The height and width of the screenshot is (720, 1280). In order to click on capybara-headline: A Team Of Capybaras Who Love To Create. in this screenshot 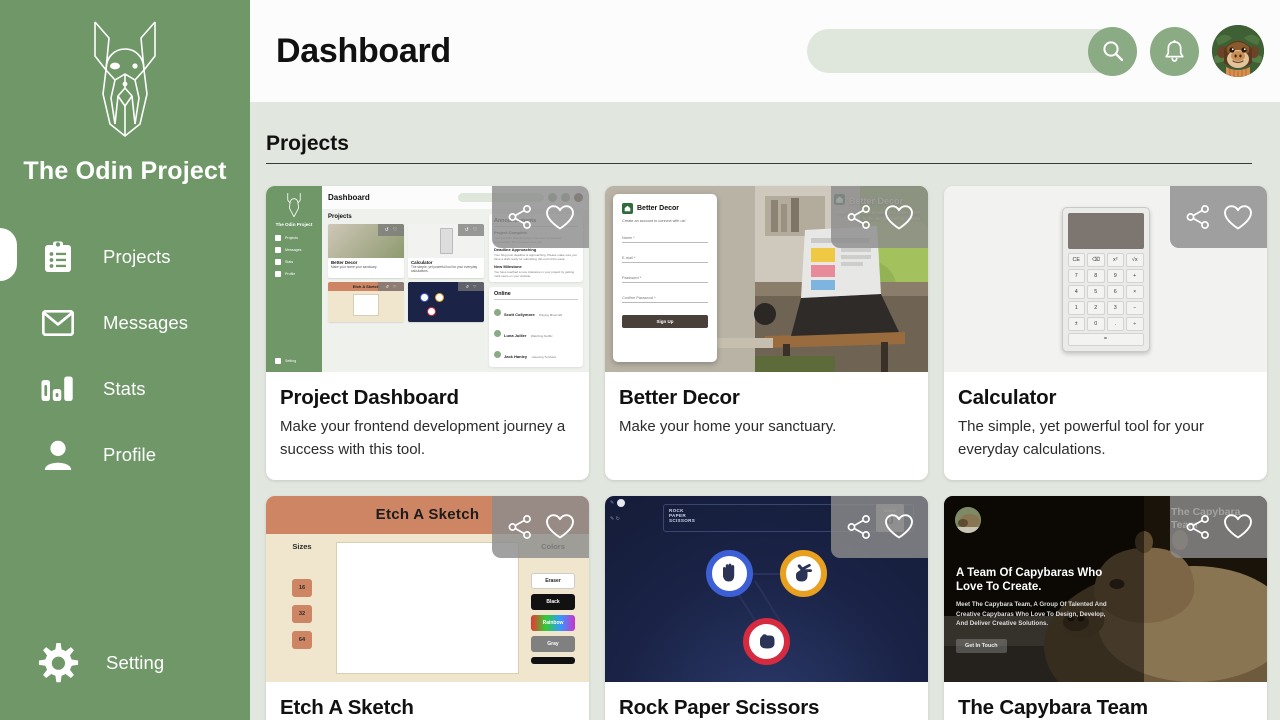, I will do `click(1029, 580)`.